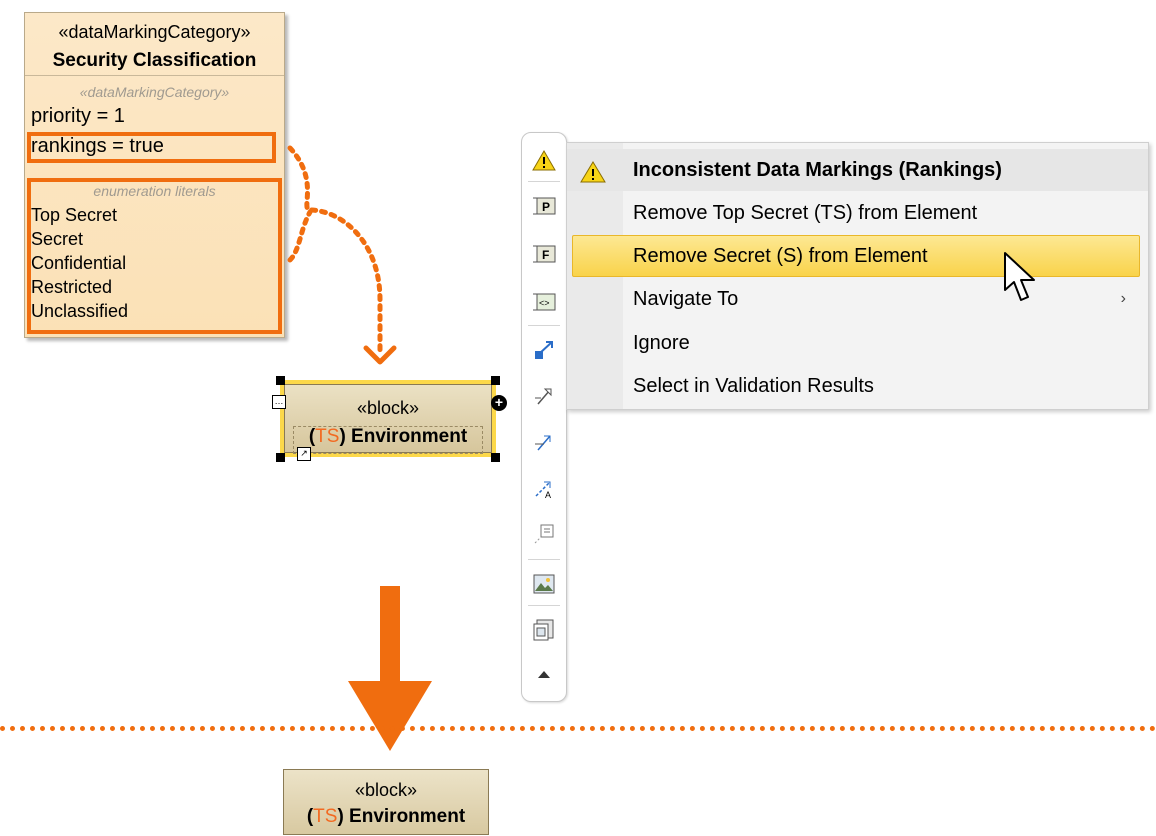  Describe the element at coordinates (857, 386) in the screenshot. I see `menu-item-select-in-validation-results: Select in Validation Results` at that location.